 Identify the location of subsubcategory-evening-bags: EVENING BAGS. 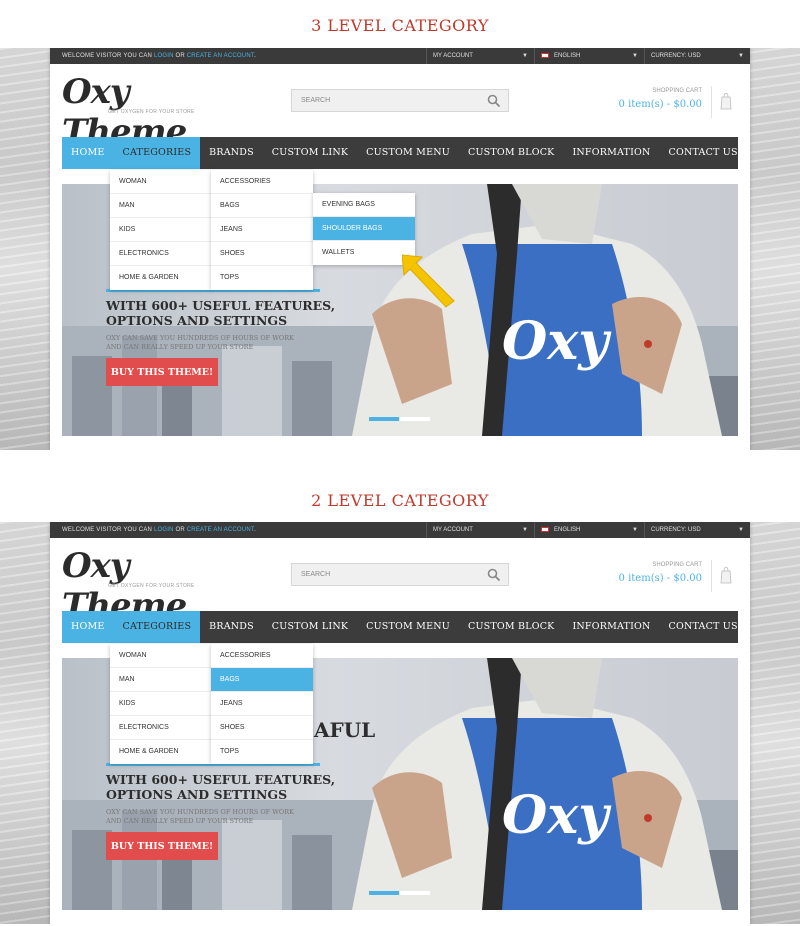
(364, 205).